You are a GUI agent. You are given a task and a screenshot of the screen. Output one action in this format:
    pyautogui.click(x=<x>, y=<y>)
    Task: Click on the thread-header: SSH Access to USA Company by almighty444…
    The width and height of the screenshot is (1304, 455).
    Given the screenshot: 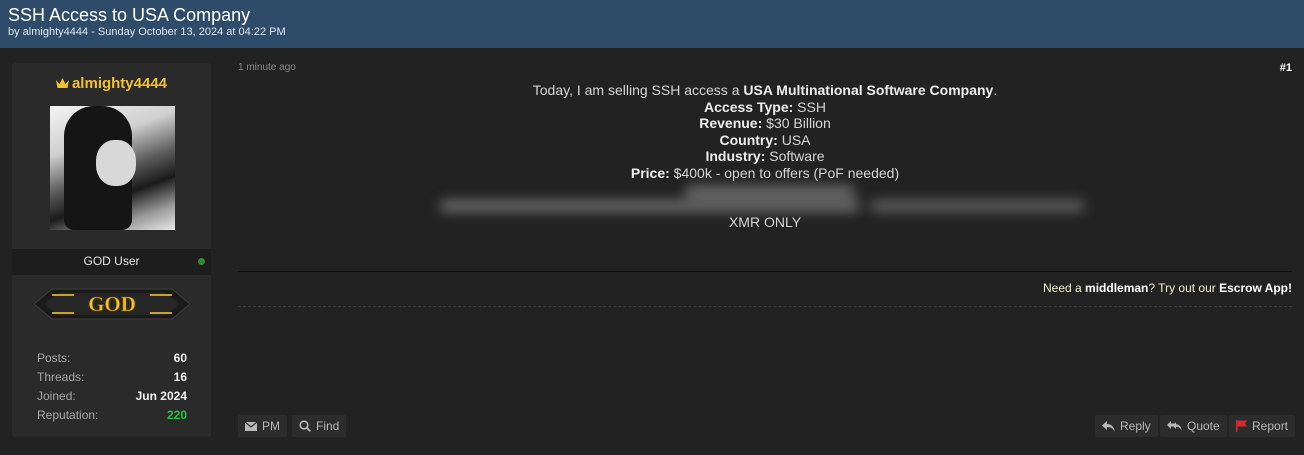 What is the action you would take?
    pyautogui.click(x=652, y=24)
    